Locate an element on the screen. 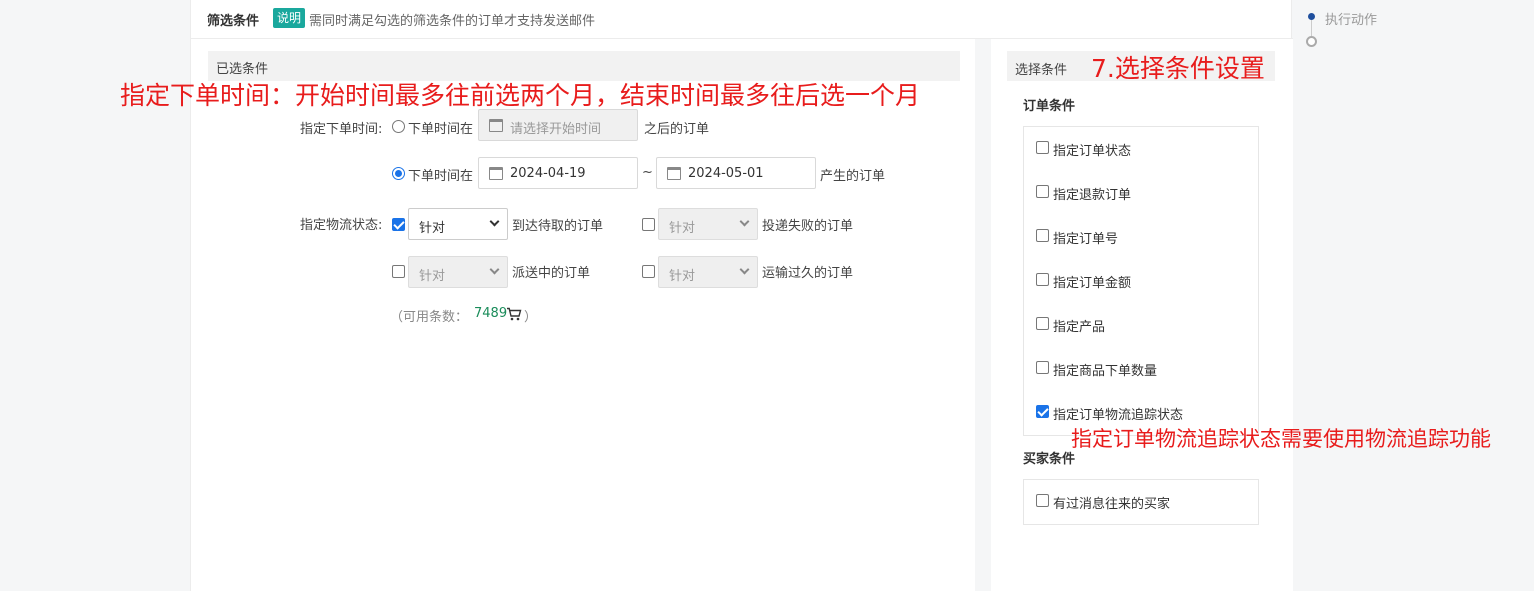 This screenshot has height=591, width=1534. logistics-out-for-delivery-select: 针对 is located at coordinates (458, 272).